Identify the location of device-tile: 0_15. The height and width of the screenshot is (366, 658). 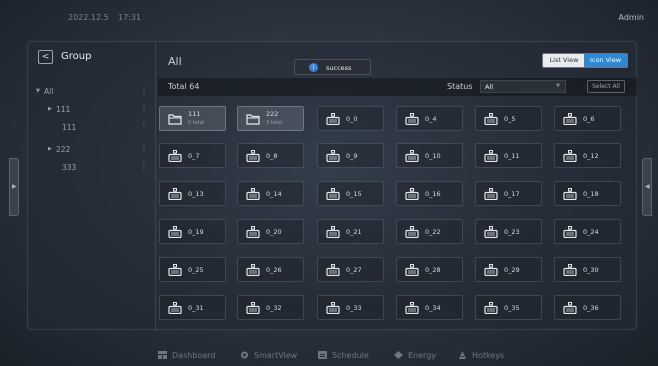
(350, 193).